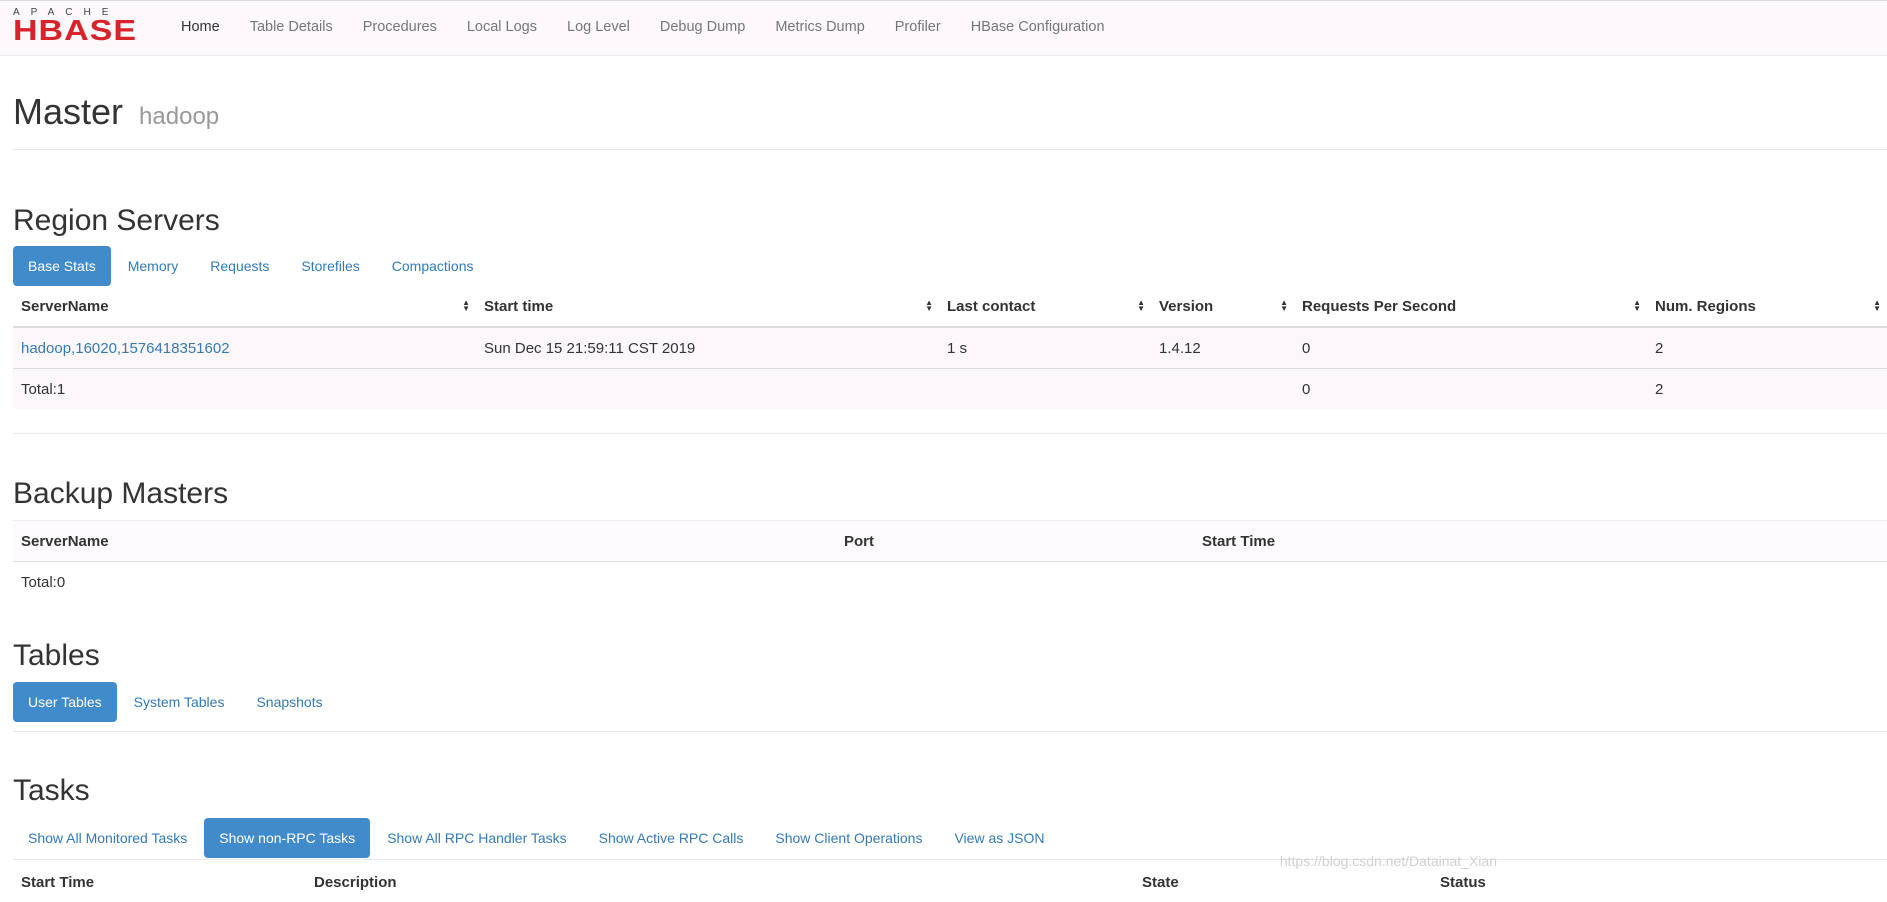 This screenshot has height=902, width=1887. What do you see at coordinates (671, 838) in the screenshot?
I see `tab-active-rpc-calls: Show Active RPC Calls` at bounding box center [671, 838].